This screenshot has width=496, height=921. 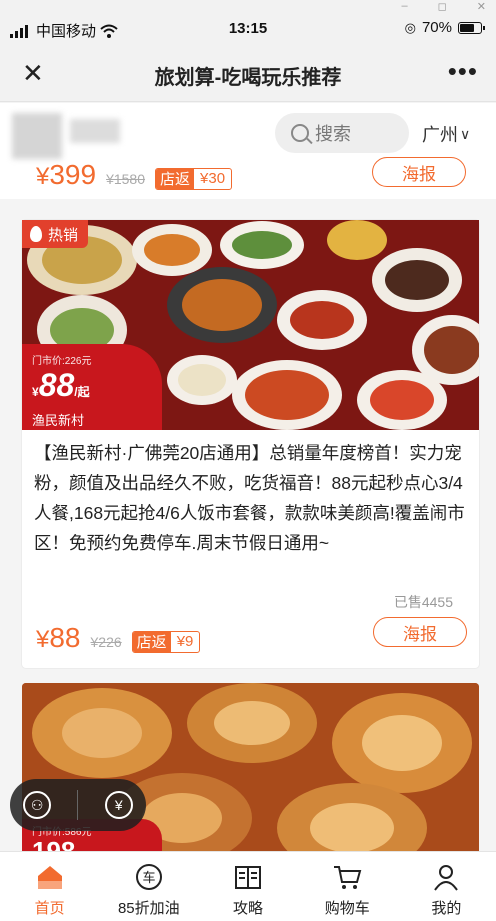 I want to click on tab-label: 攻略, so click(x=248, y=908).